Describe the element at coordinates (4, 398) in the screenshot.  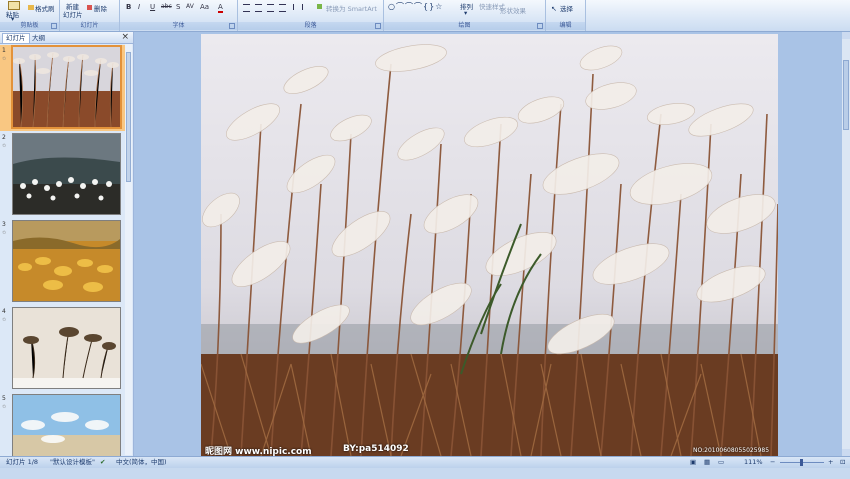
I see `slide-number: 5` at that location.